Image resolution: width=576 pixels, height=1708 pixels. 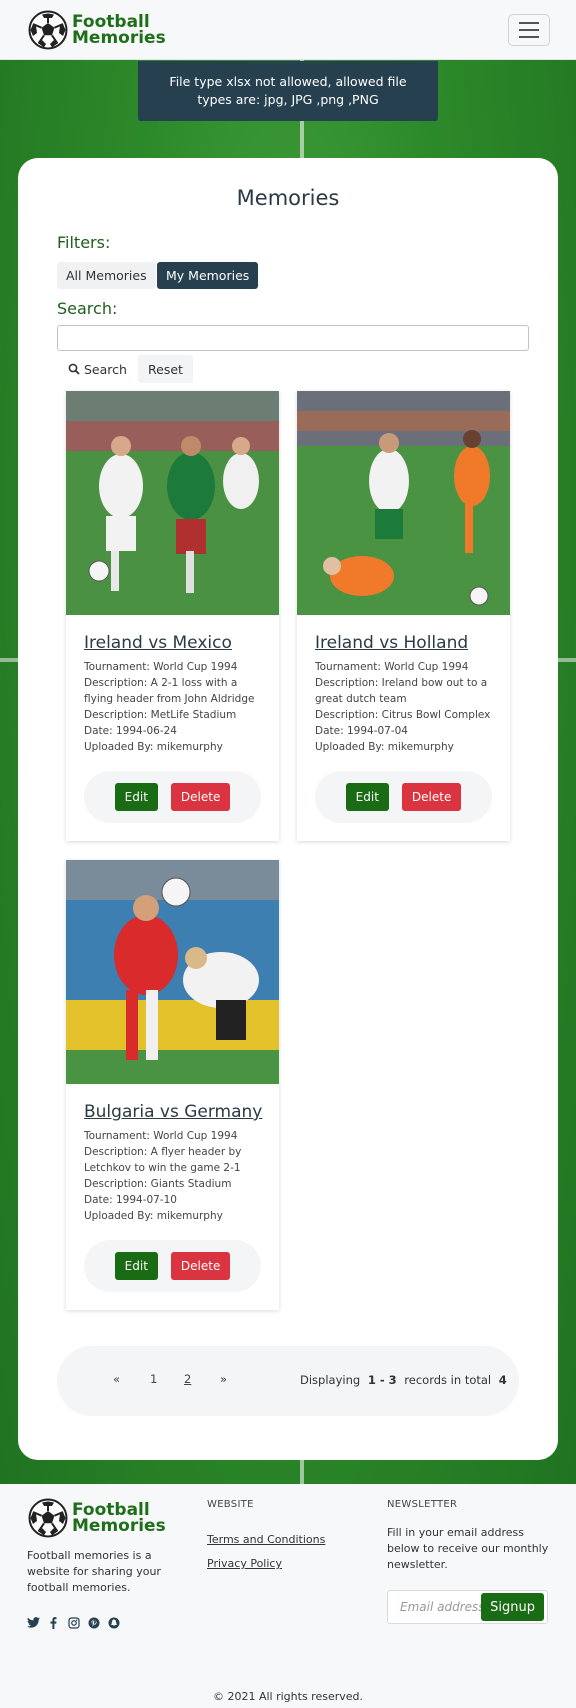 I want to click on memory-date: Date: 1994-07-10, so click(x=130, y=1200).